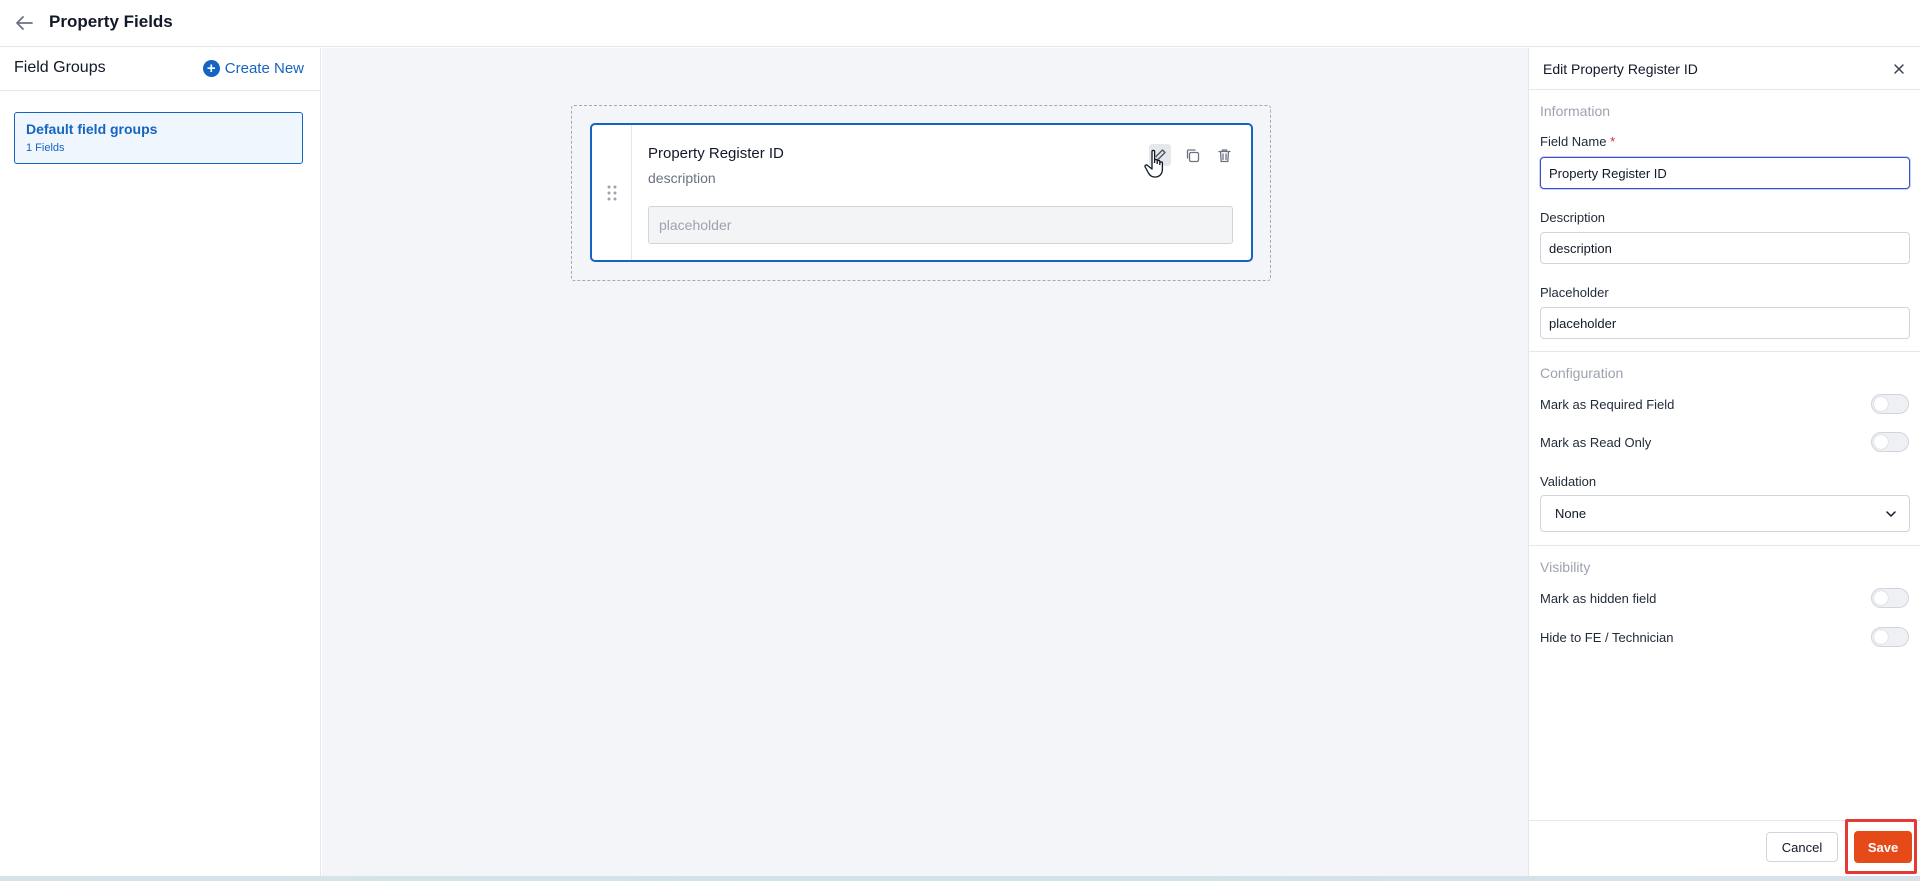 The width and height of the screenshot is (1920, 881). Describe the element at coordinates (1725, 513) in the screenshot. I see `validation-select: None` at that location.